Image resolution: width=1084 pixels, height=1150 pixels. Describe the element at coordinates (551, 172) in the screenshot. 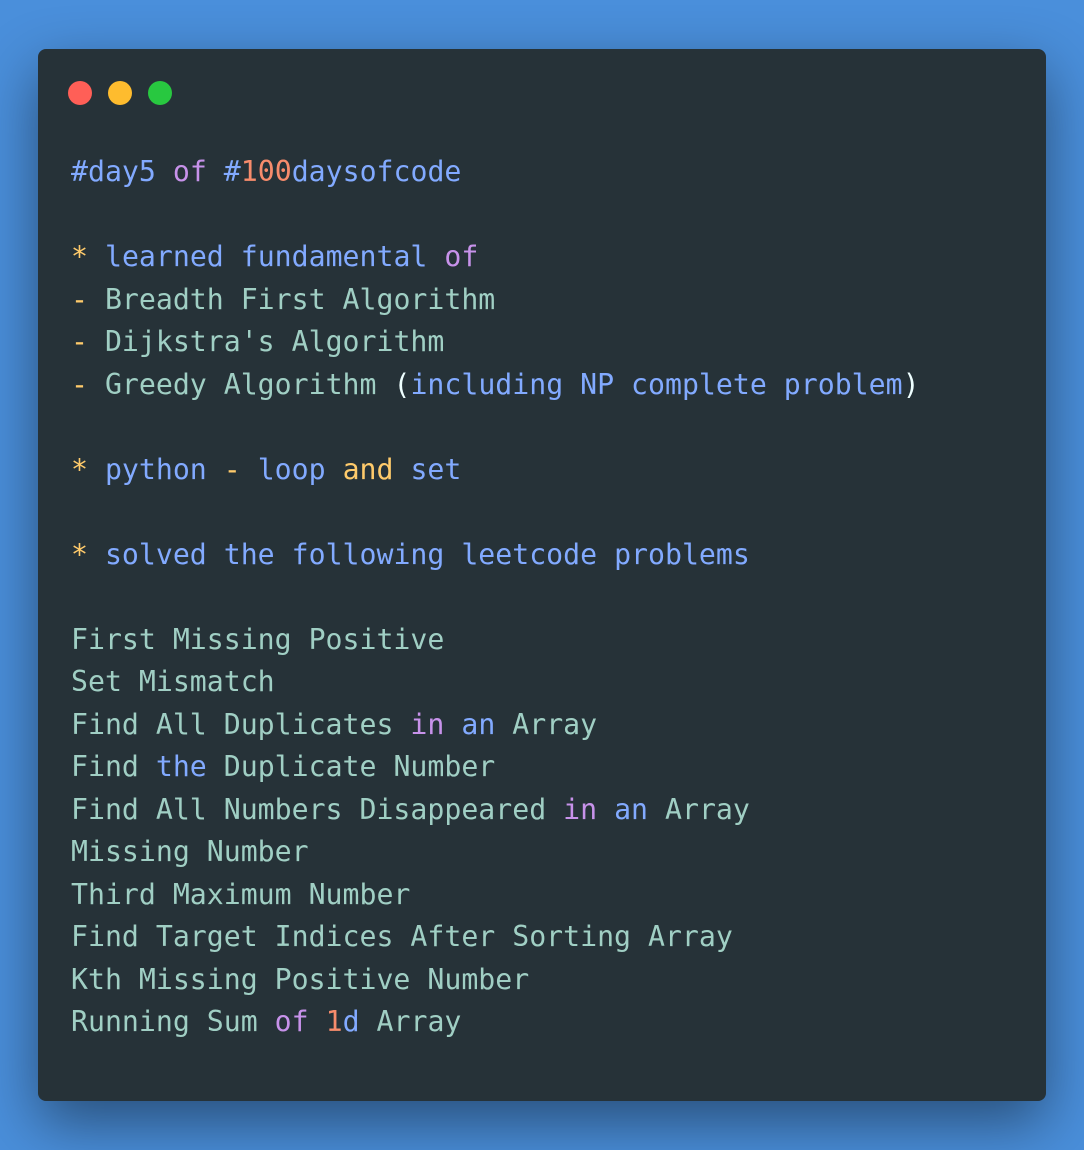

I see `code-line: #day5 of #100daysofcode` at that location.